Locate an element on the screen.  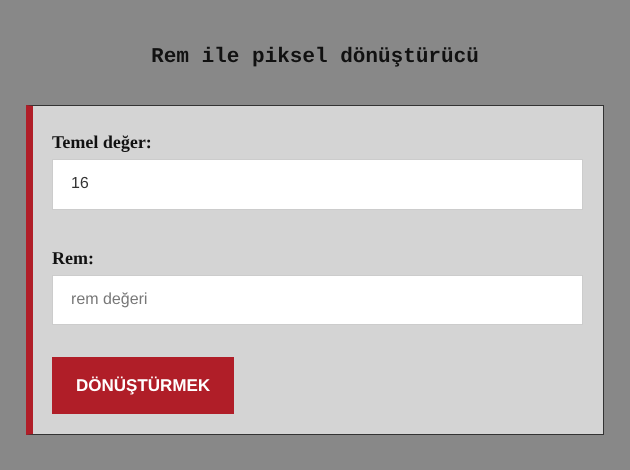
field-label: Rem: is located at coordinates (73, 258).